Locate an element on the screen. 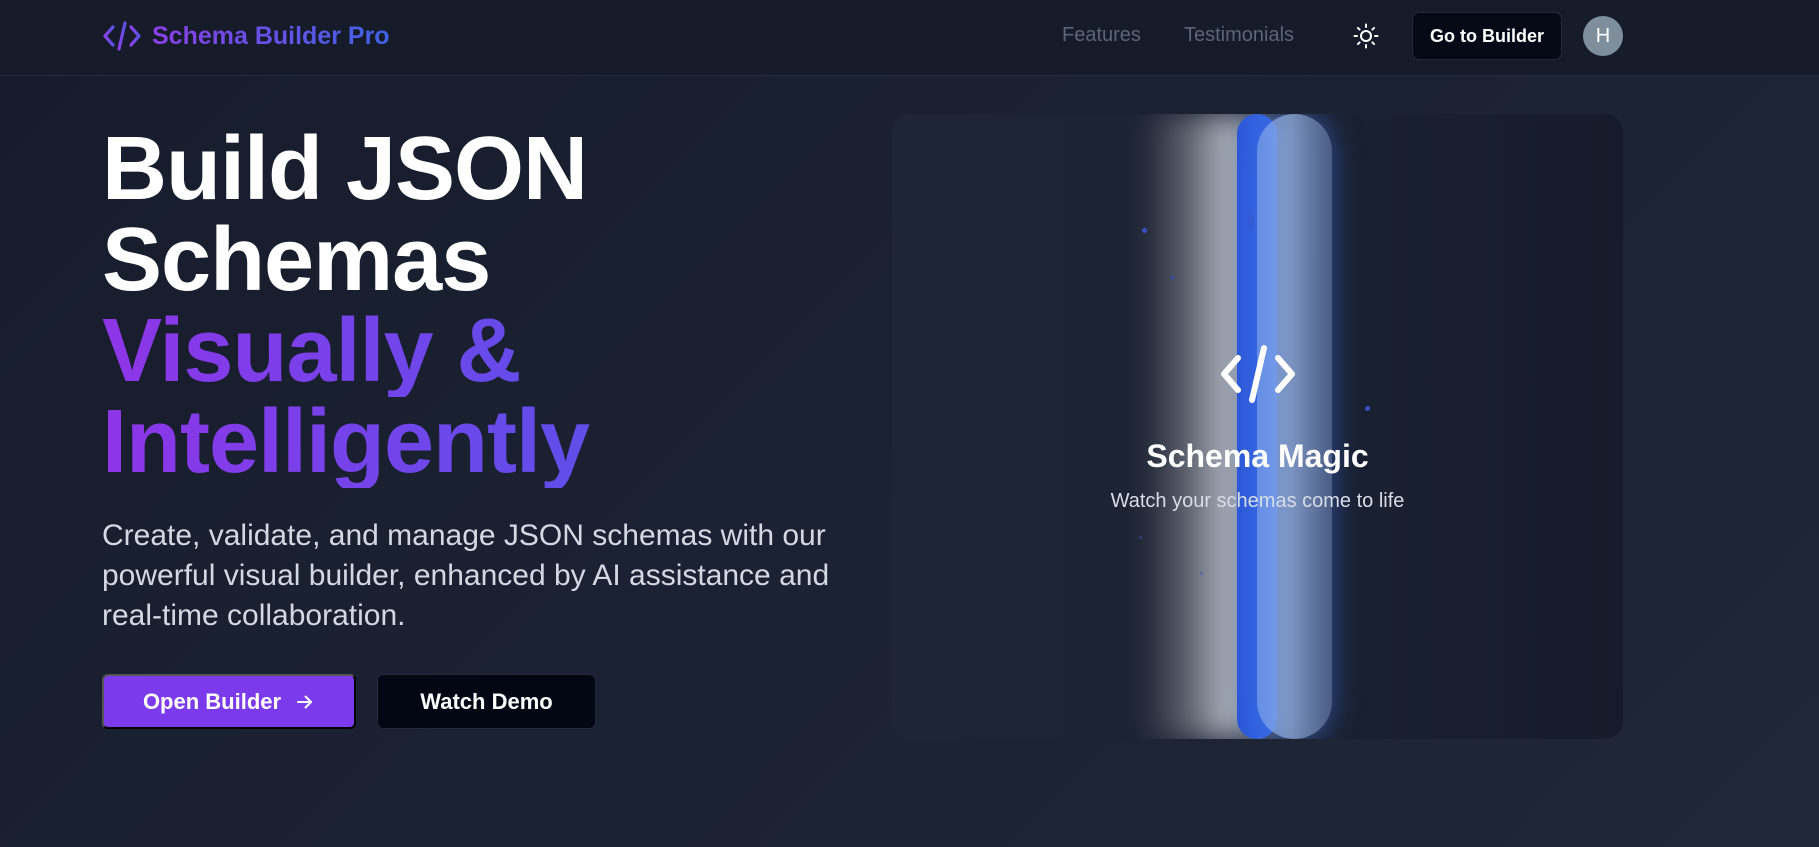 This screenshot has width=1819, height=847. user-avatar: H is located at coordinates (1603, 36).